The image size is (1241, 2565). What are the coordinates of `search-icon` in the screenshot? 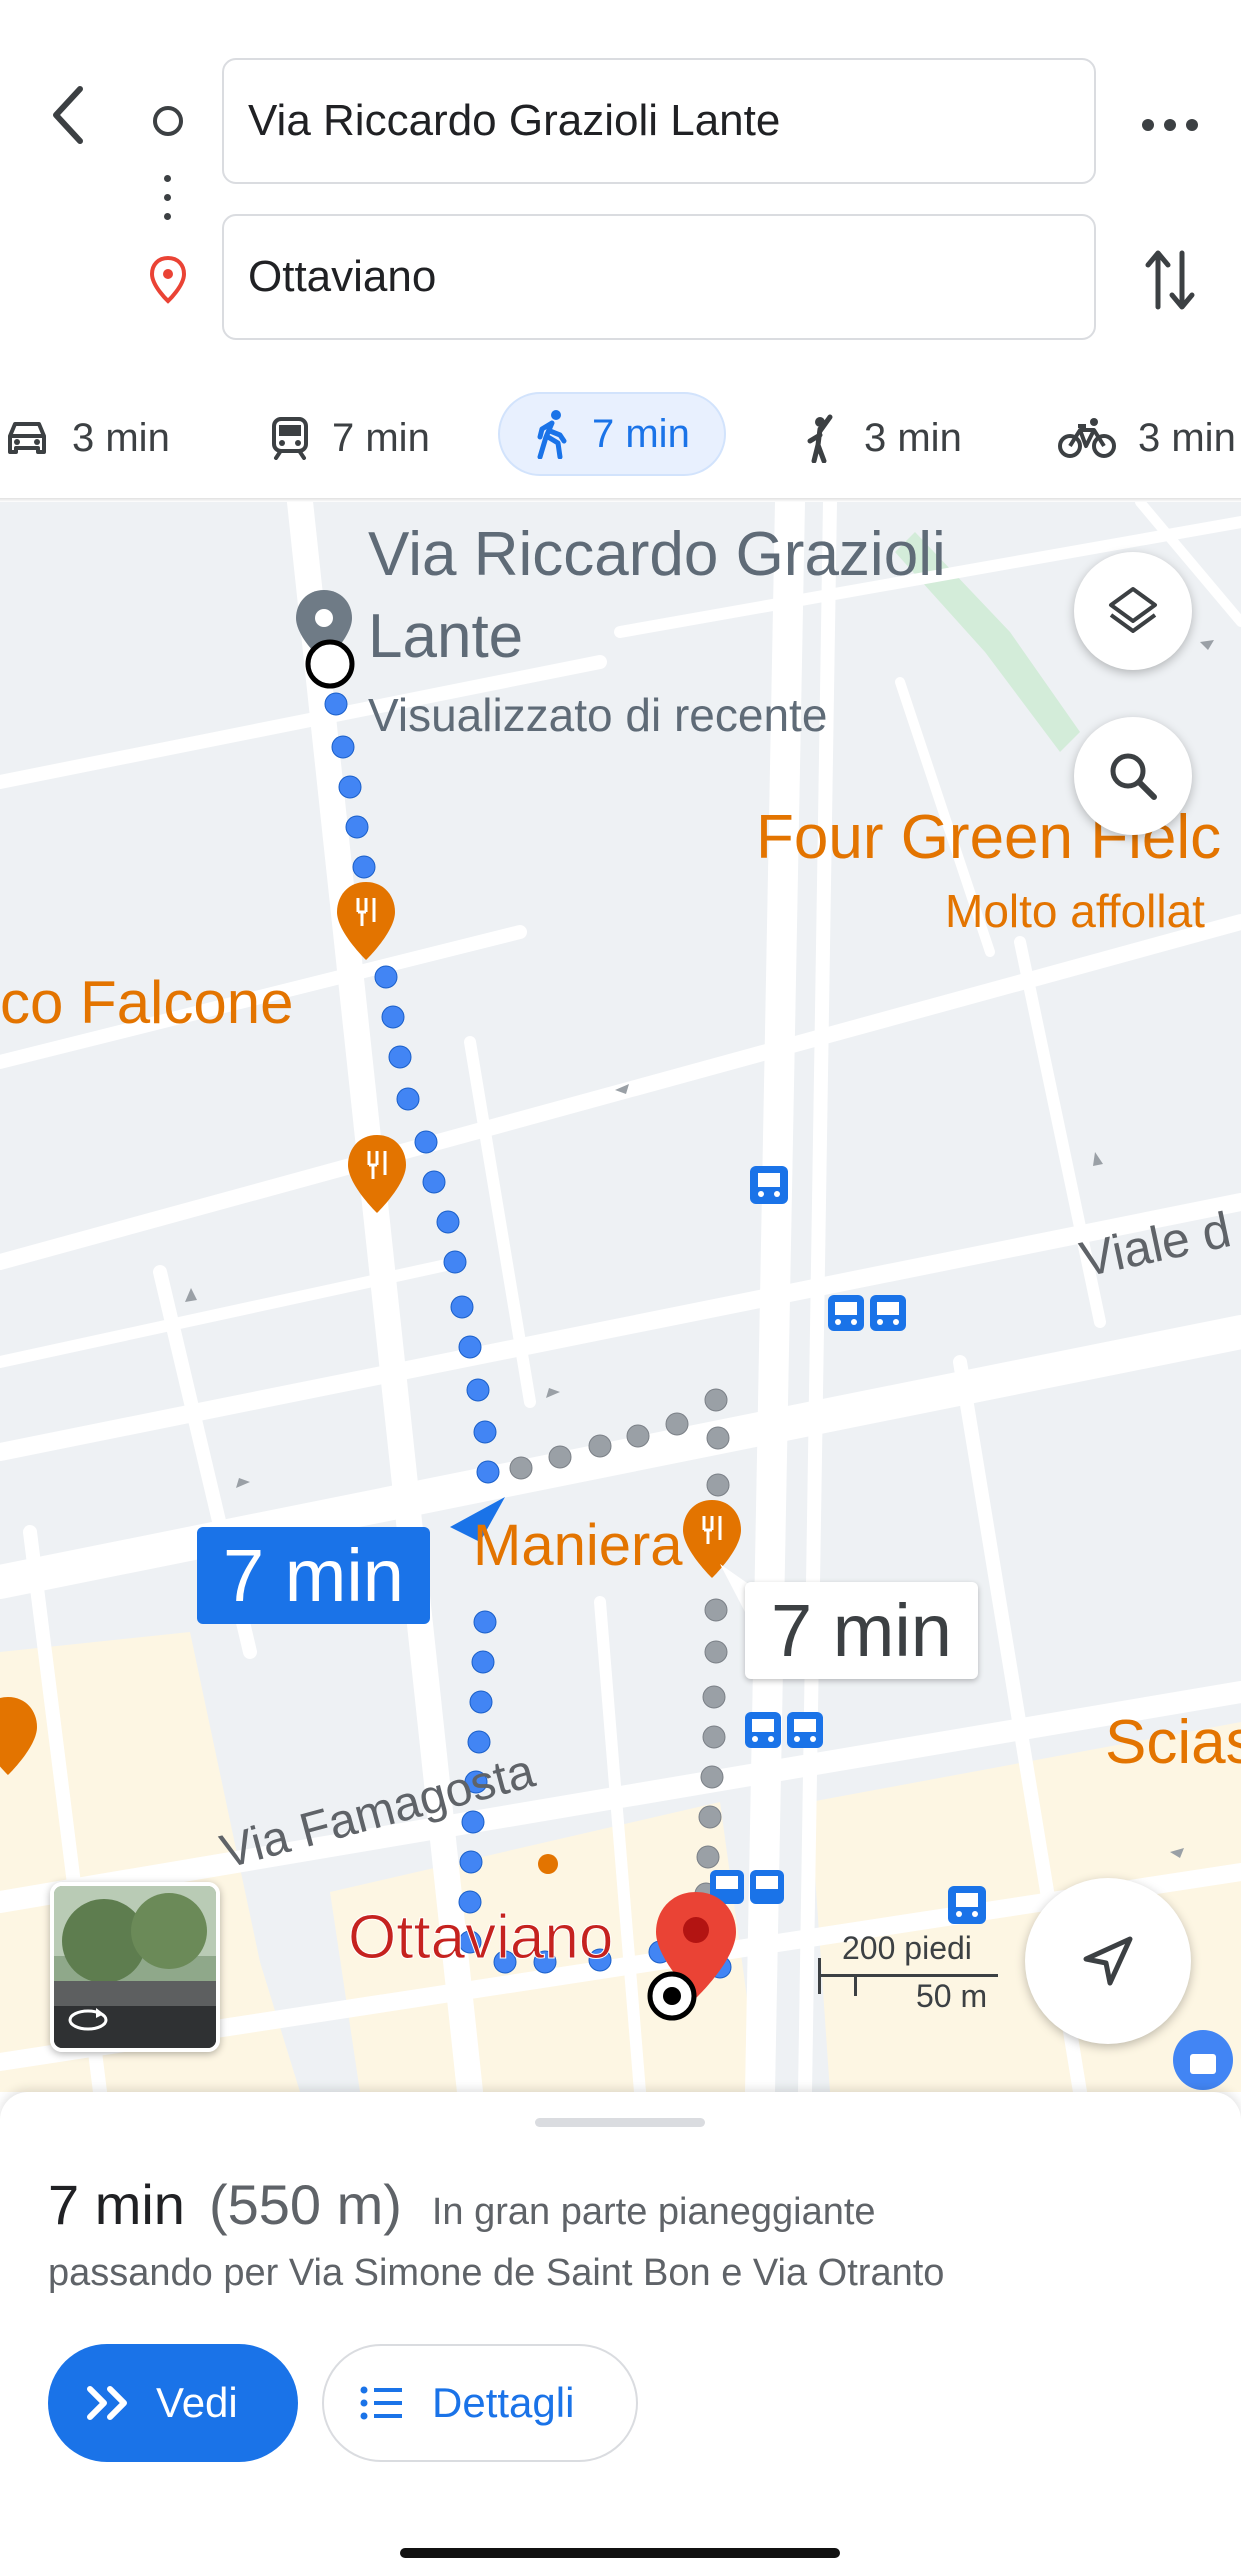 It's located at (1133, 776).